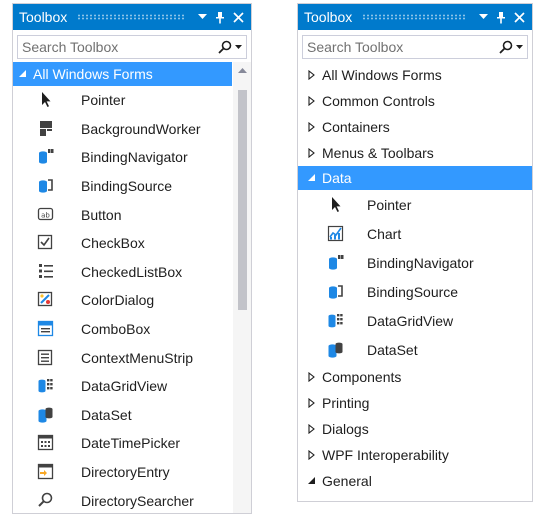 Image resolution: width=537 pixels, height=517 pixels. Describe the element at coordinates (101, 214) in the screenshot. I see `toolbox-item-label: Button` at that location.